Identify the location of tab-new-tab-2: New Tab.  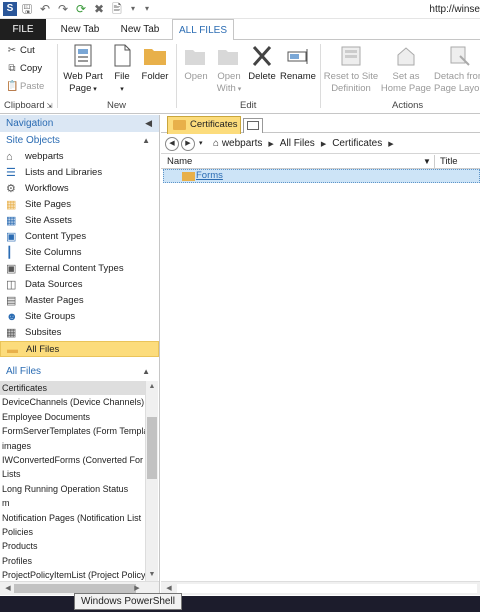
(140, 29).